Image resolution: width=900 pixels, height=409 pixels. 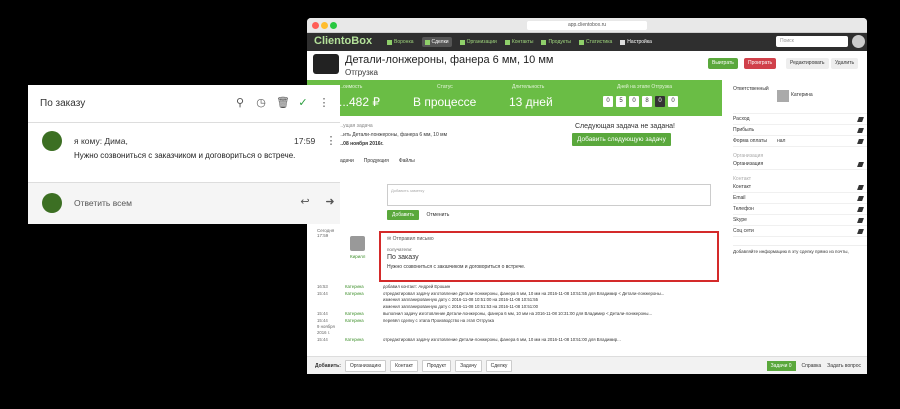 I want to click on log-time: 9 ноября 2016 г., so click(x=326, y=329).